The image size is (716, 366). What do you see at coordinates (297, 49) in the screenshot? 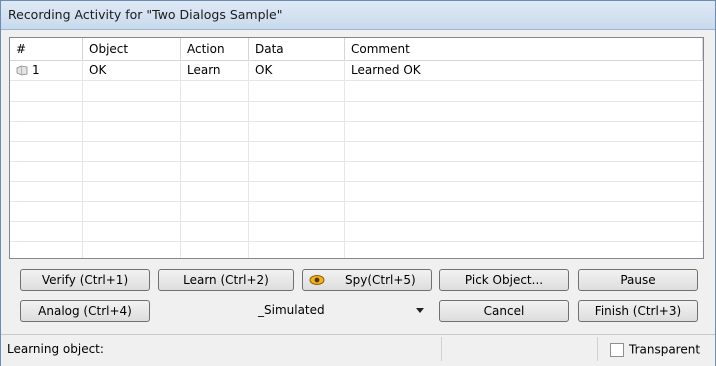
I see `column-header-data: Data` at bounding box center [297, 49].